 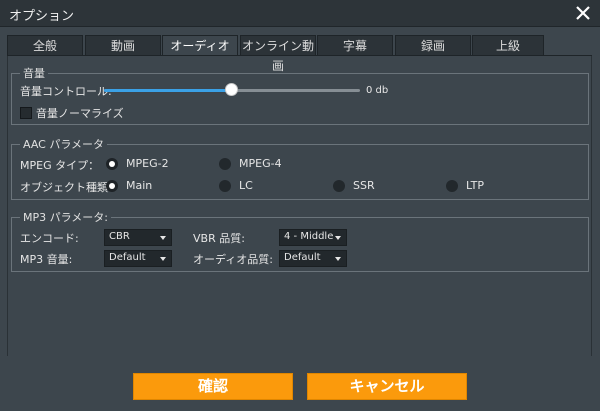 What do you see at coordinates (213, 386) in the screenshot?
I see `ok-button: 確認` at bounding box center [213, 386].